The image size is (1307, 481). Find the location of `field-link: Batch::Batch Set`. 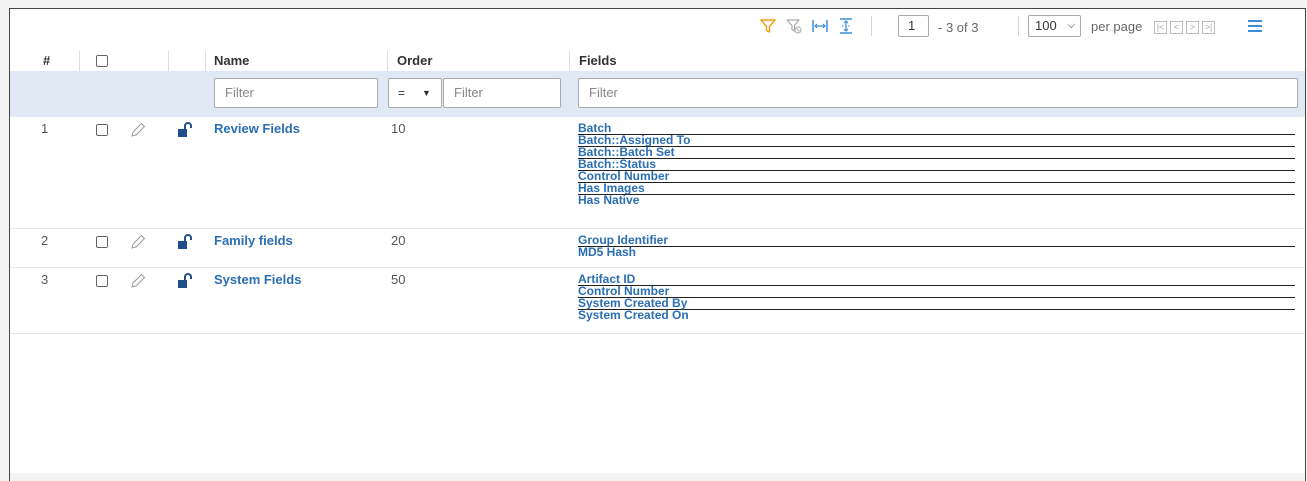

field-link: Batch::Batch Set is located at coordinates (936, 152).